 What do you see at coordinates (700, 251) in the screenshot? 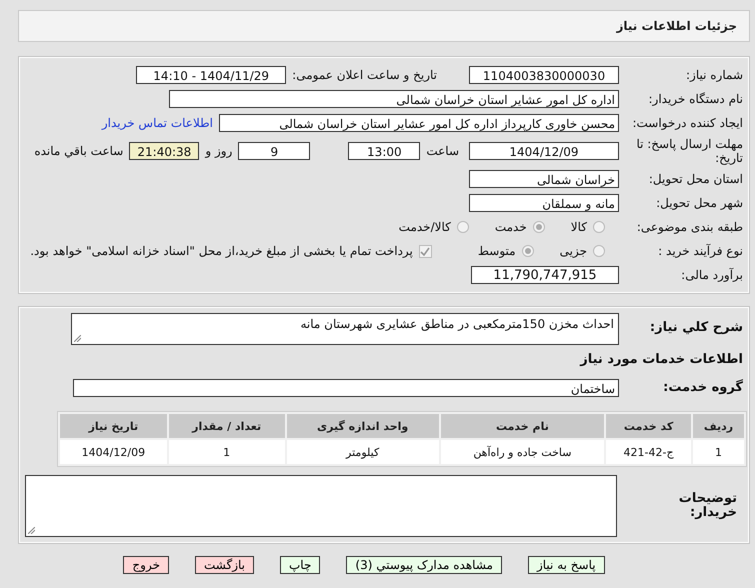
I see `field-label: نوع فرآیند خرید :` at bounding box center [700, 251].